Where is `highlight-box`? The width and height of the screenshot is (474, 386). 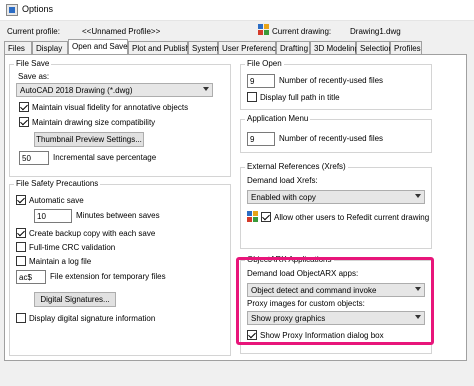
highlight-box is located at coordinates (335, 301).